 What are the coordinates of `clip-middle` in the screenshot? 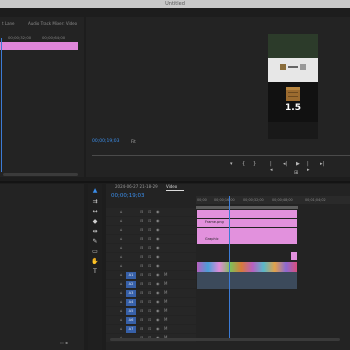 It's located at (247, 232).